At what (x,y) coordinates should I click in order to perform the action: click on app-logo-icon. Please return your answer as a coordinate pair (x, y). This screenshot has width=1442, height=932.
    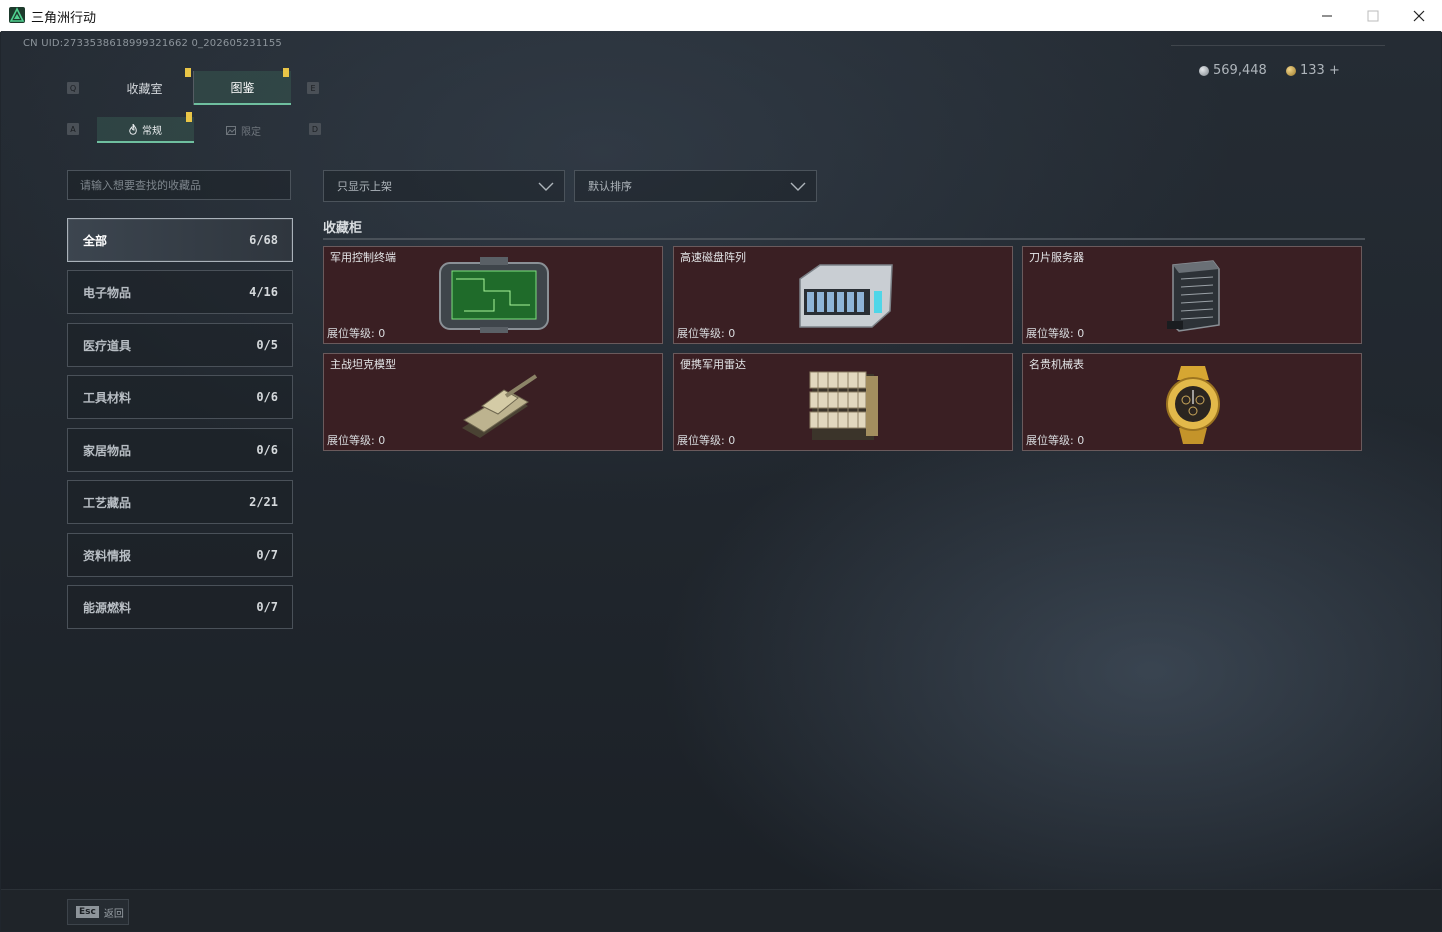
    Looking at the image, I should click on (17, 15).